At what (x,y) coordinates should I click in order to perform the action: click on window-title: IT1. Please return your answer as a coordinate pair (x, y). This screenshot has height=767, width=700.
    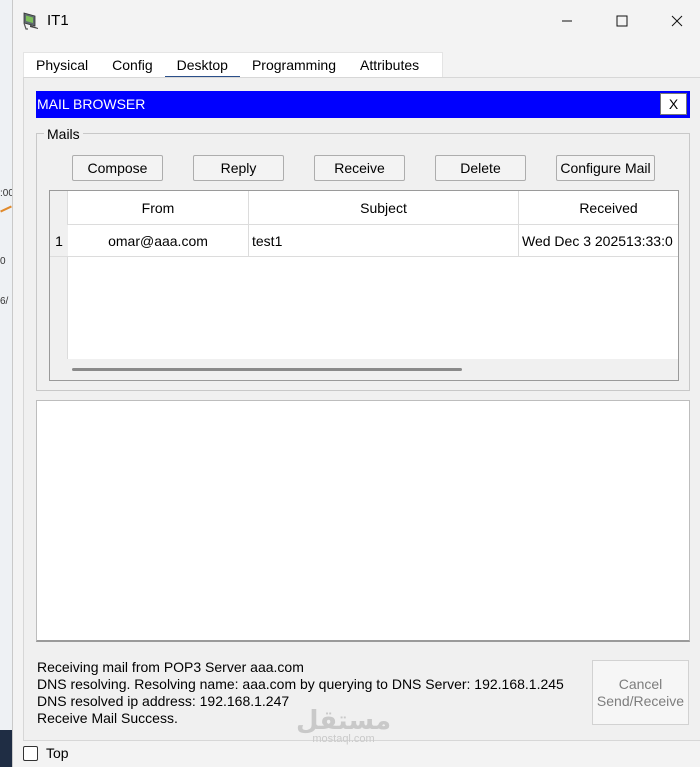
    Looking at the image, I should click on (58, 20).